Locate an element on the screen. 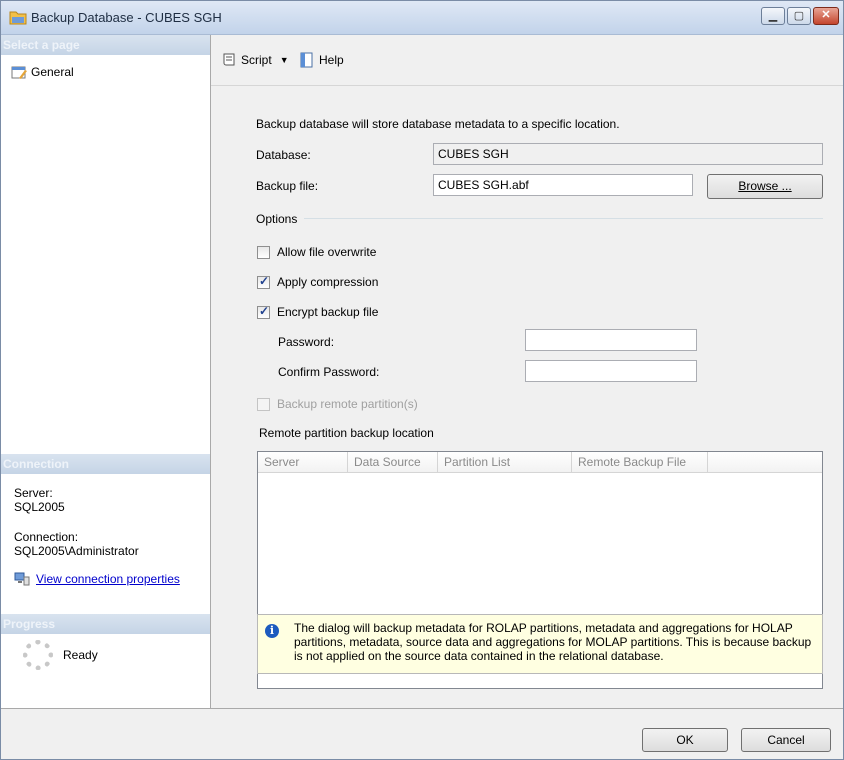  encrypt-backup-box is located at coordinates (263, 311).